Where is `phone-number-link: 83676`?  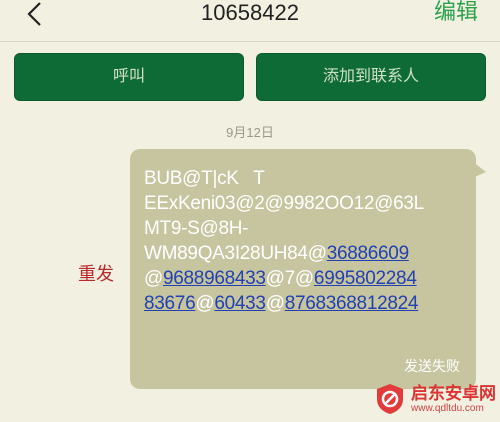 phone-number-link: 83676 is located at coordinates (170, 303).